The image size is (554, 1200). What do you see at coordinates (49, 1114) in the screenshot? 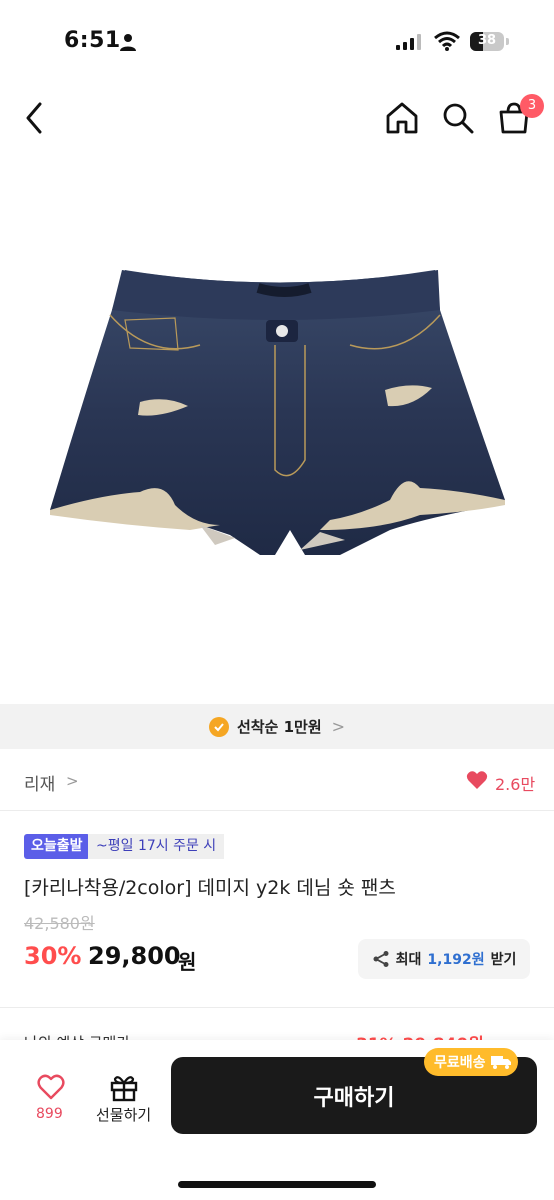
I see `wish-count: 899` at bounding box center [49, 1114].